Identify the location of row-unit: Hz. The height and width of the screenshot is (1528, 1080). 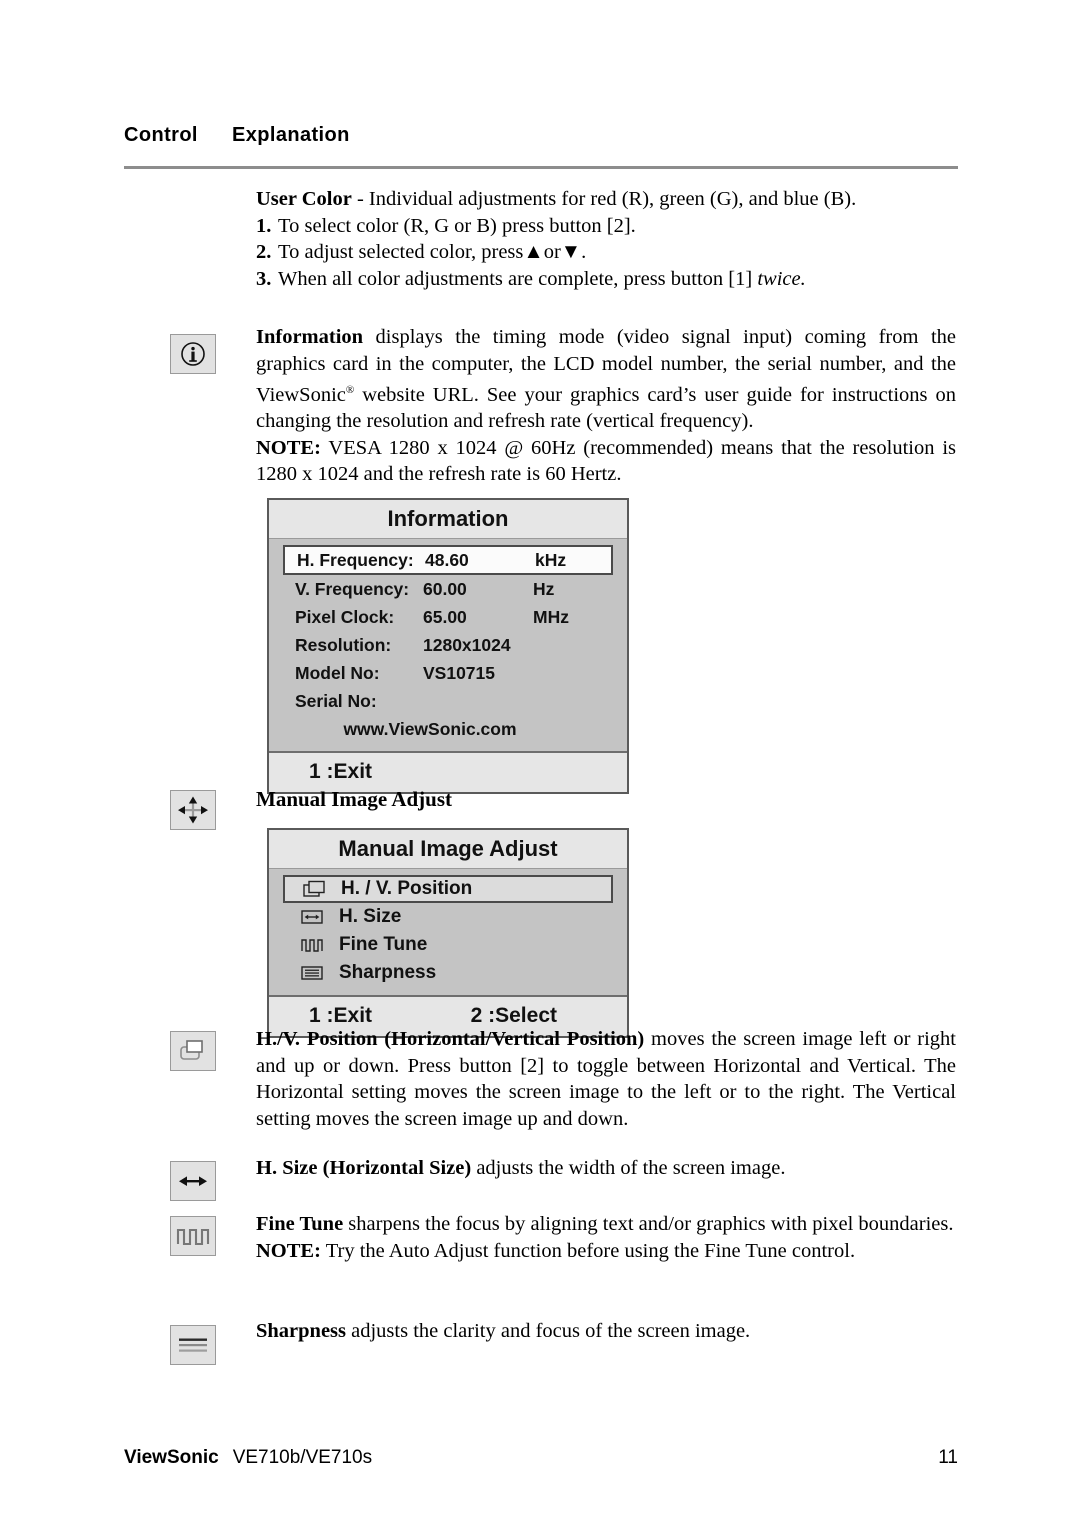
(544, 588).